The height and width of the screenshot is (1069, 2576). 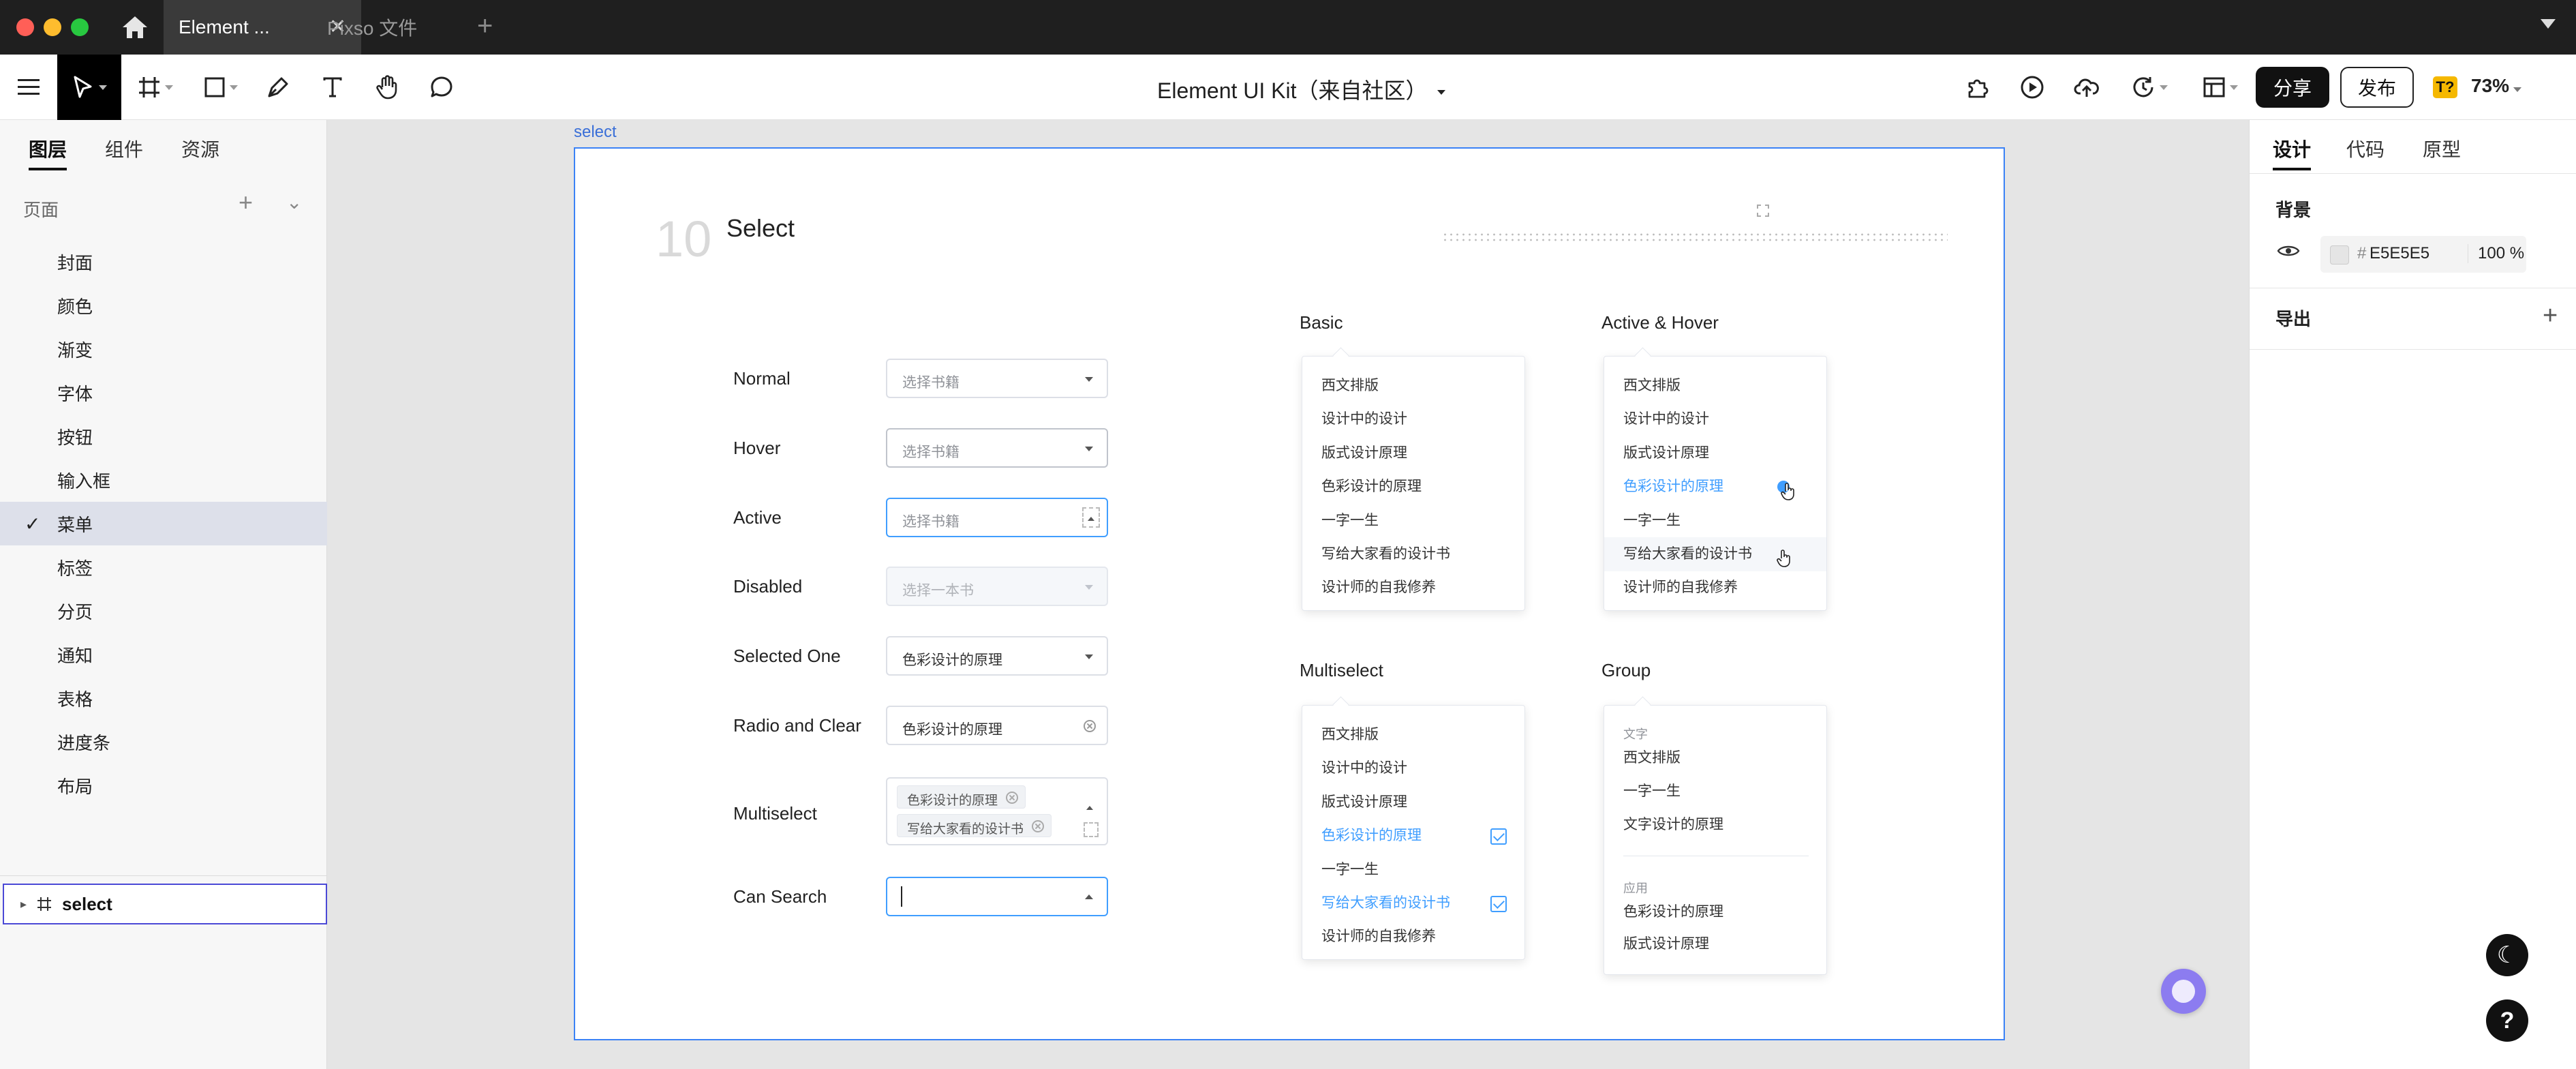 I want to click on upload-cloud-button, so click(x=2087, y=87).